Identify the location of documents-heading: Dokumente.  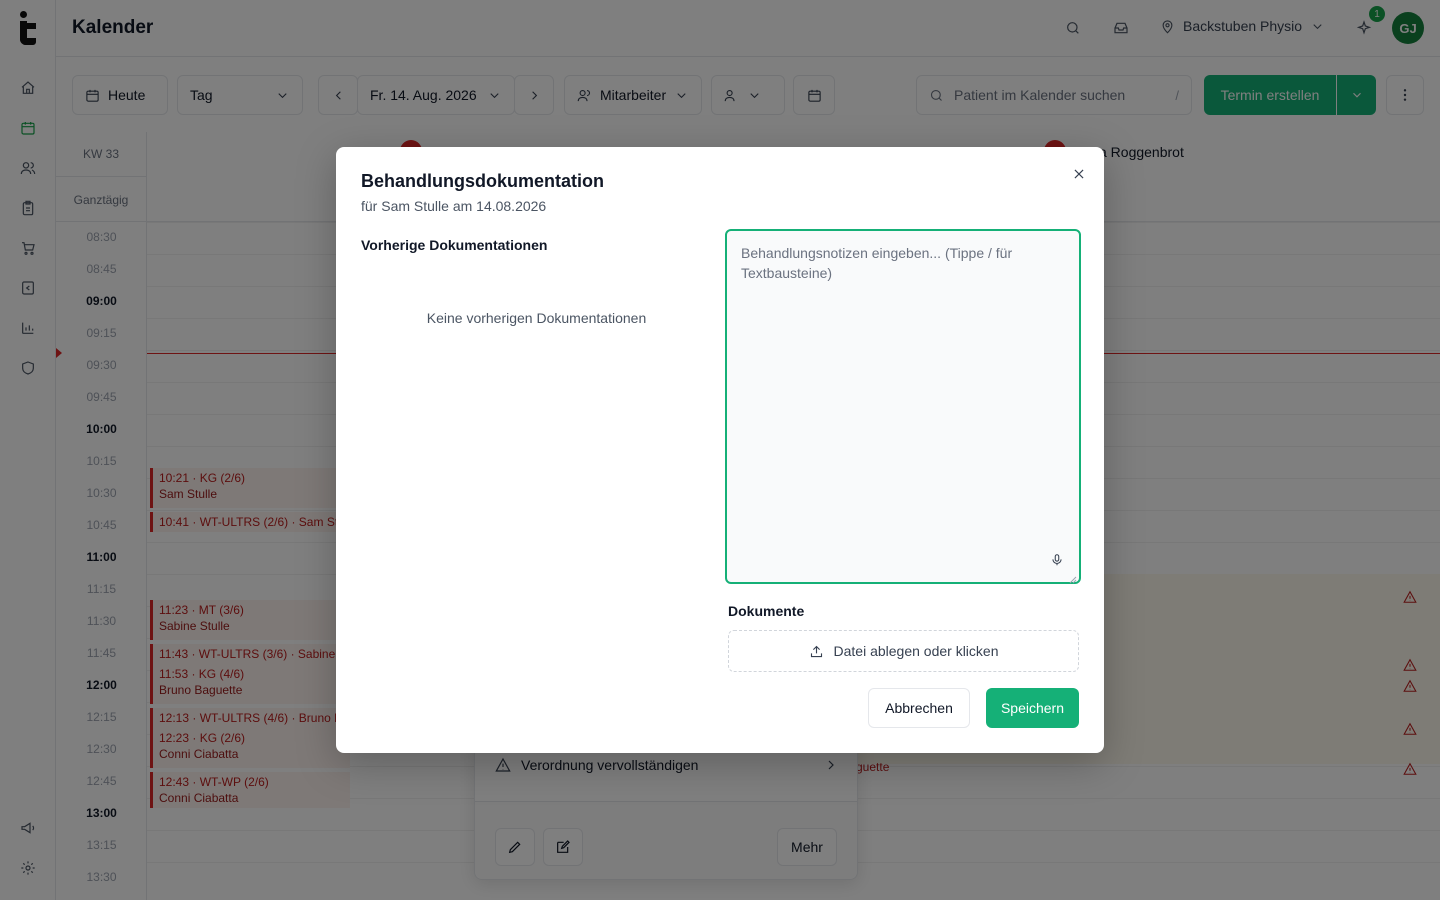
(766, 611).